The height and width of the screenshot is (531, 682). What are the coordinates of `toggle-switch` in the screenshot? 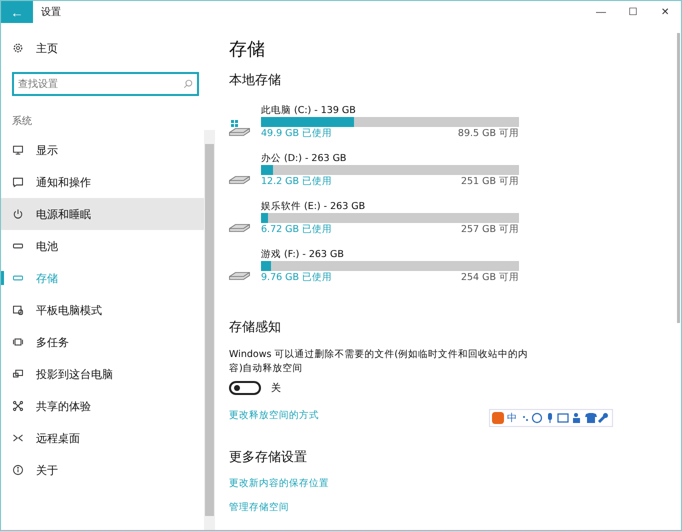 It's located at (245, 388).